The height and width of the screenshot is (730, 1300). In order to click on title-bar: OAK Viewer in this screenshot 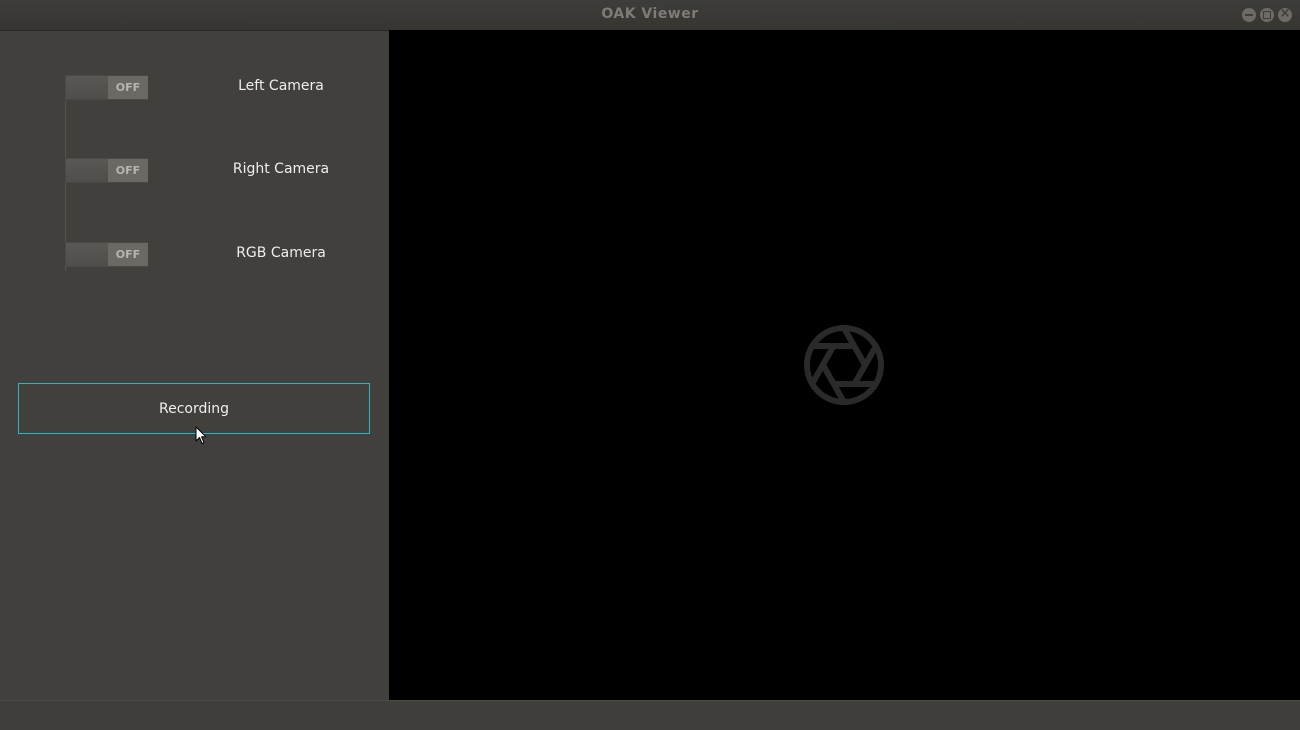, I will do `click(650, 15)`.